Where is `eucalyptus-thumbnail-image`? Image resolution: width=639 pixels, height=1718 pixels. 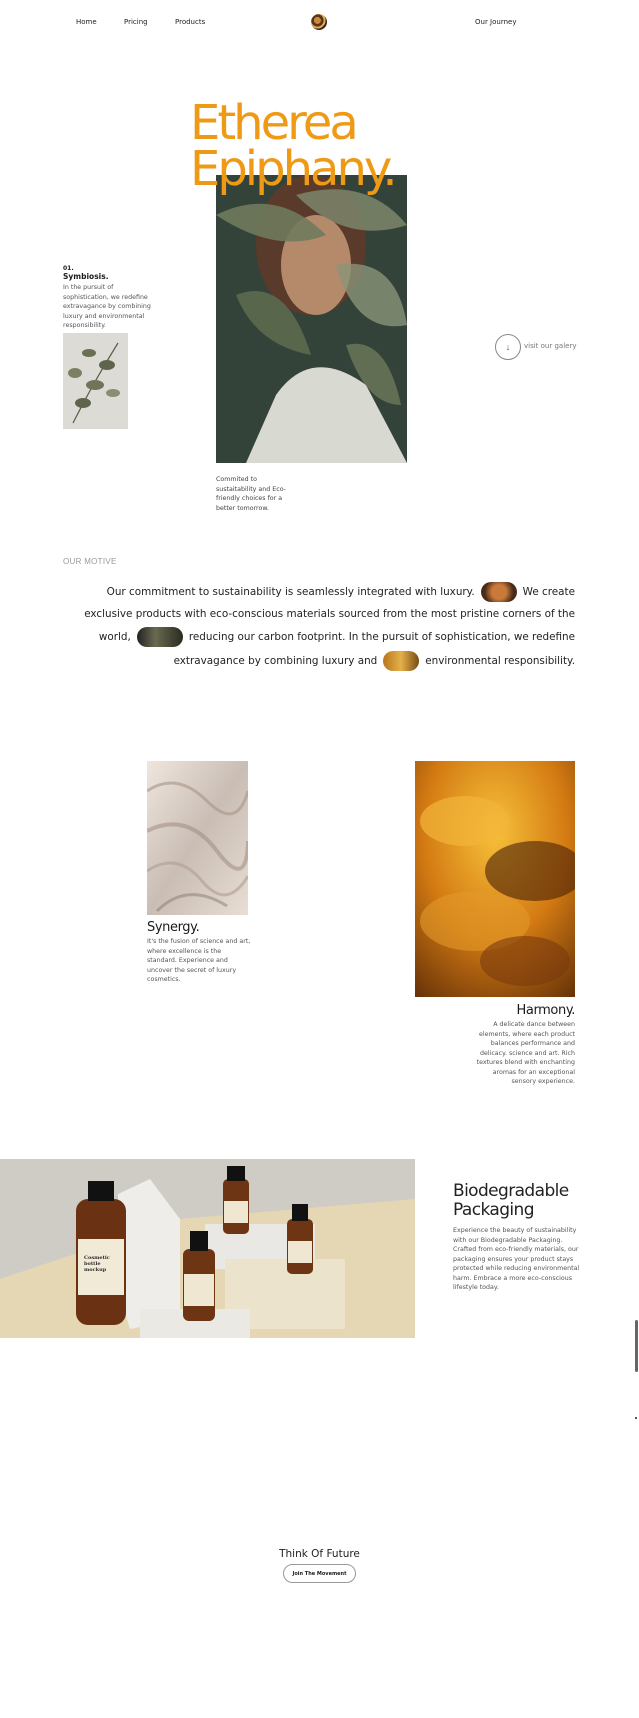
eucalyptus-thumbnail-image is located at coordinates (95, 381).